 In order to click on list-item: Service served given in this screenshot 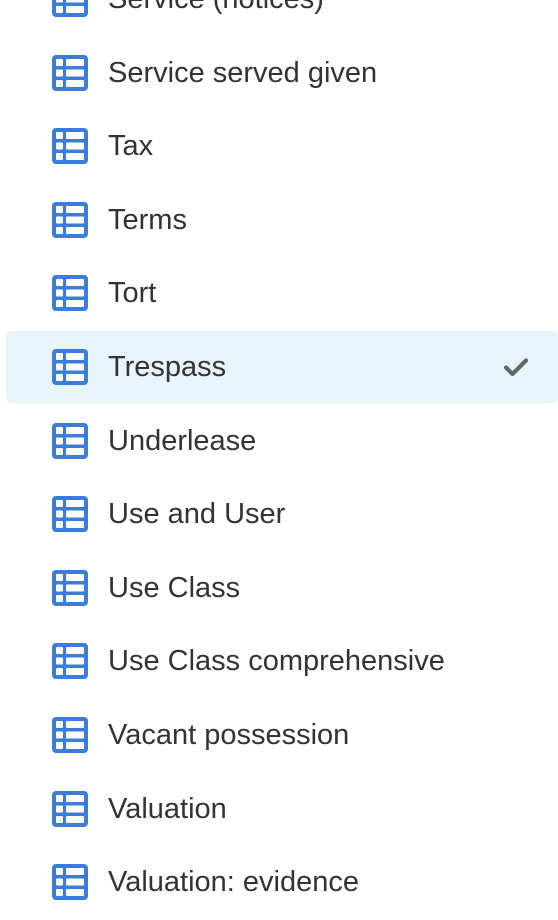, I will do `click(279, 73)`.